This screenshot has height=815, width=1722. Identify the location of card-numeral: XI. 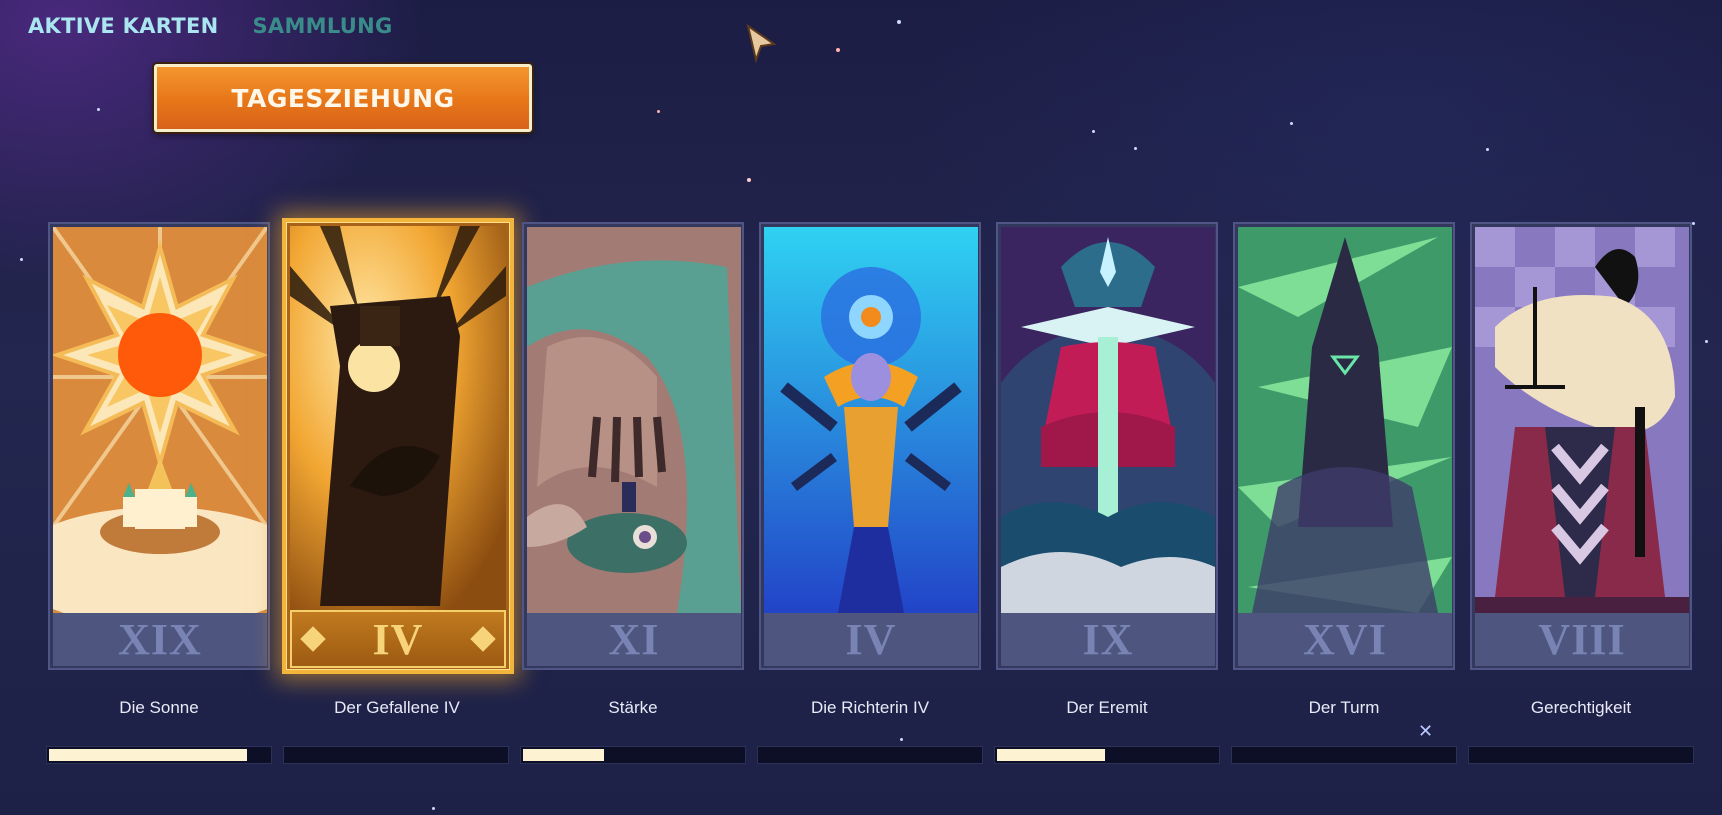
(634, 639).